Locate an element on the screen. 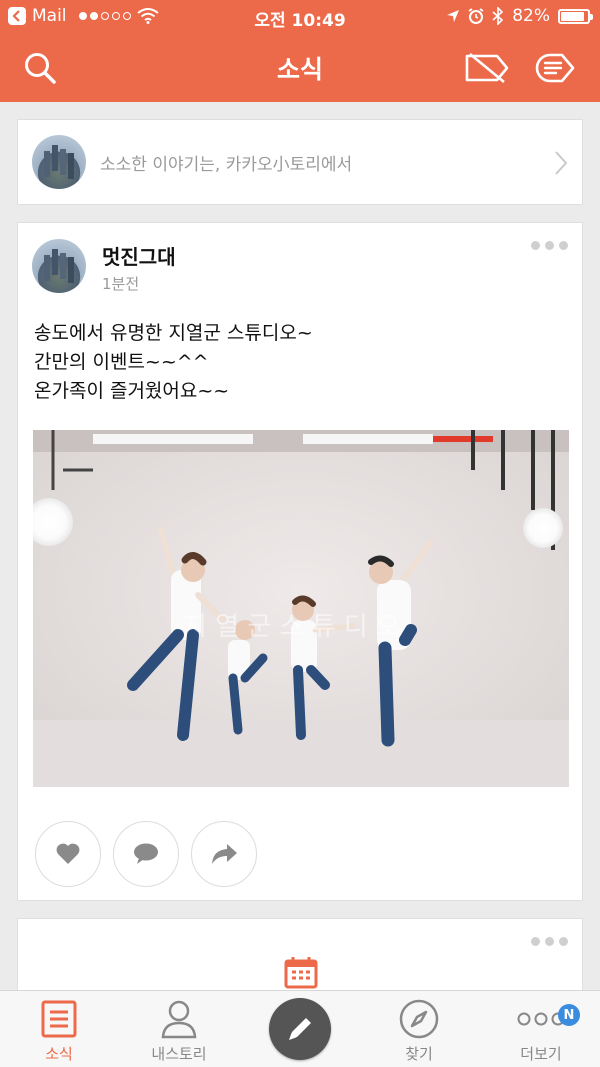 The height and width of the screenshot is (1067, 600). post-text-line: 온가족이 즐거웠어요~~ is located at coordinates (132, 391).